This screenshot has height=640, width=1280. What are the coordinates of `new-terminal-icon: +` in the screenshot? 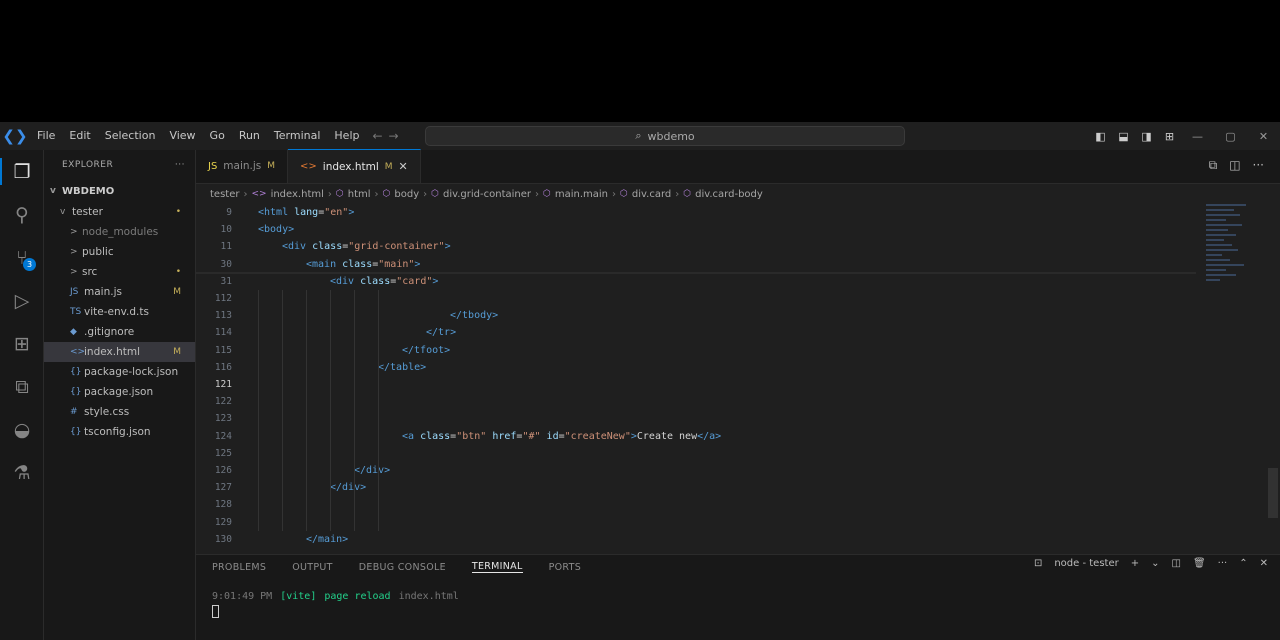 It's located at (1135, 563).